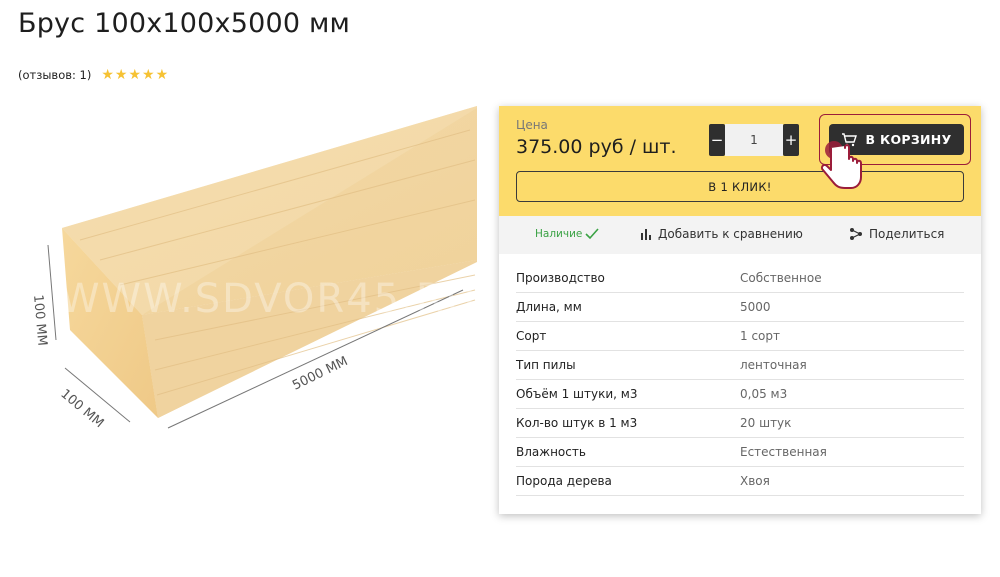 This screenshot has width=1000, height=577. I want to click on spec-name: Влажность, so click(551, 452).